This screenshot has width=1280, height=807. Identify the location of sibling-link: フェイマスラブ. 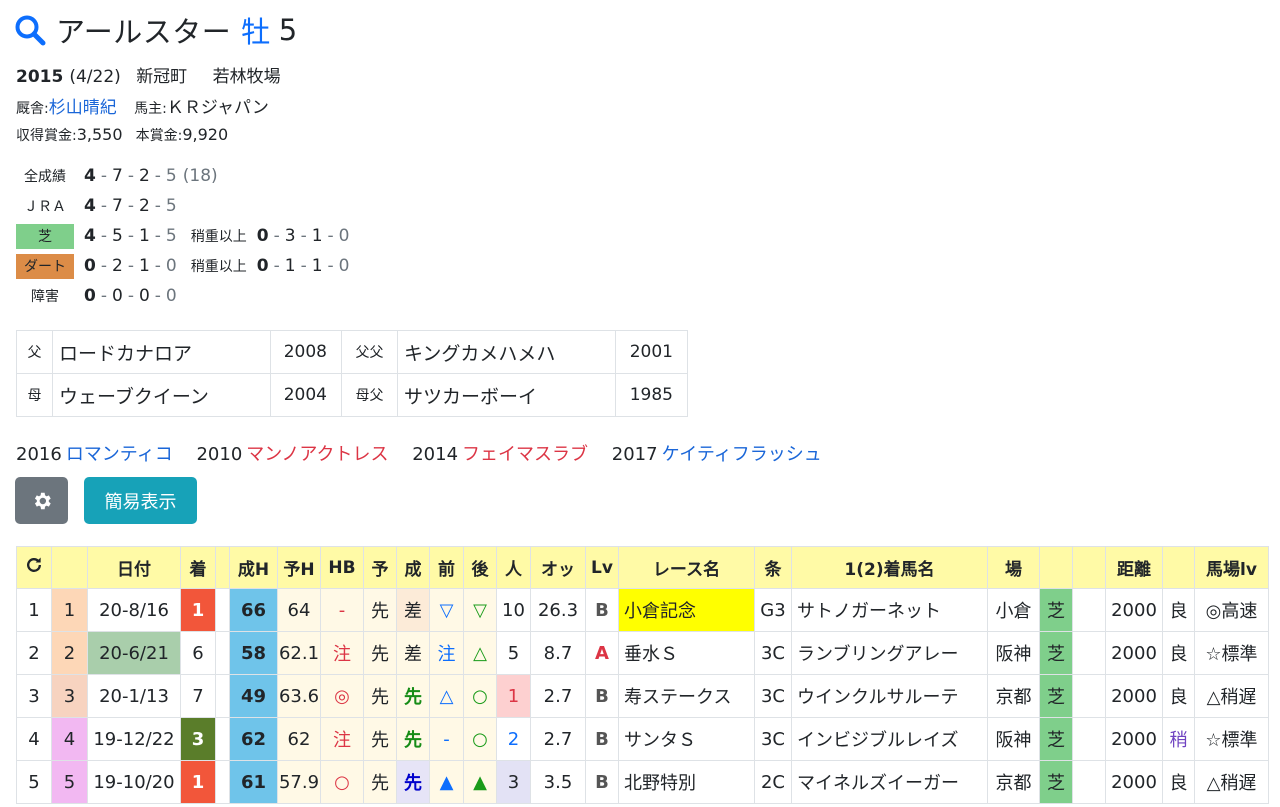
(525, 454).